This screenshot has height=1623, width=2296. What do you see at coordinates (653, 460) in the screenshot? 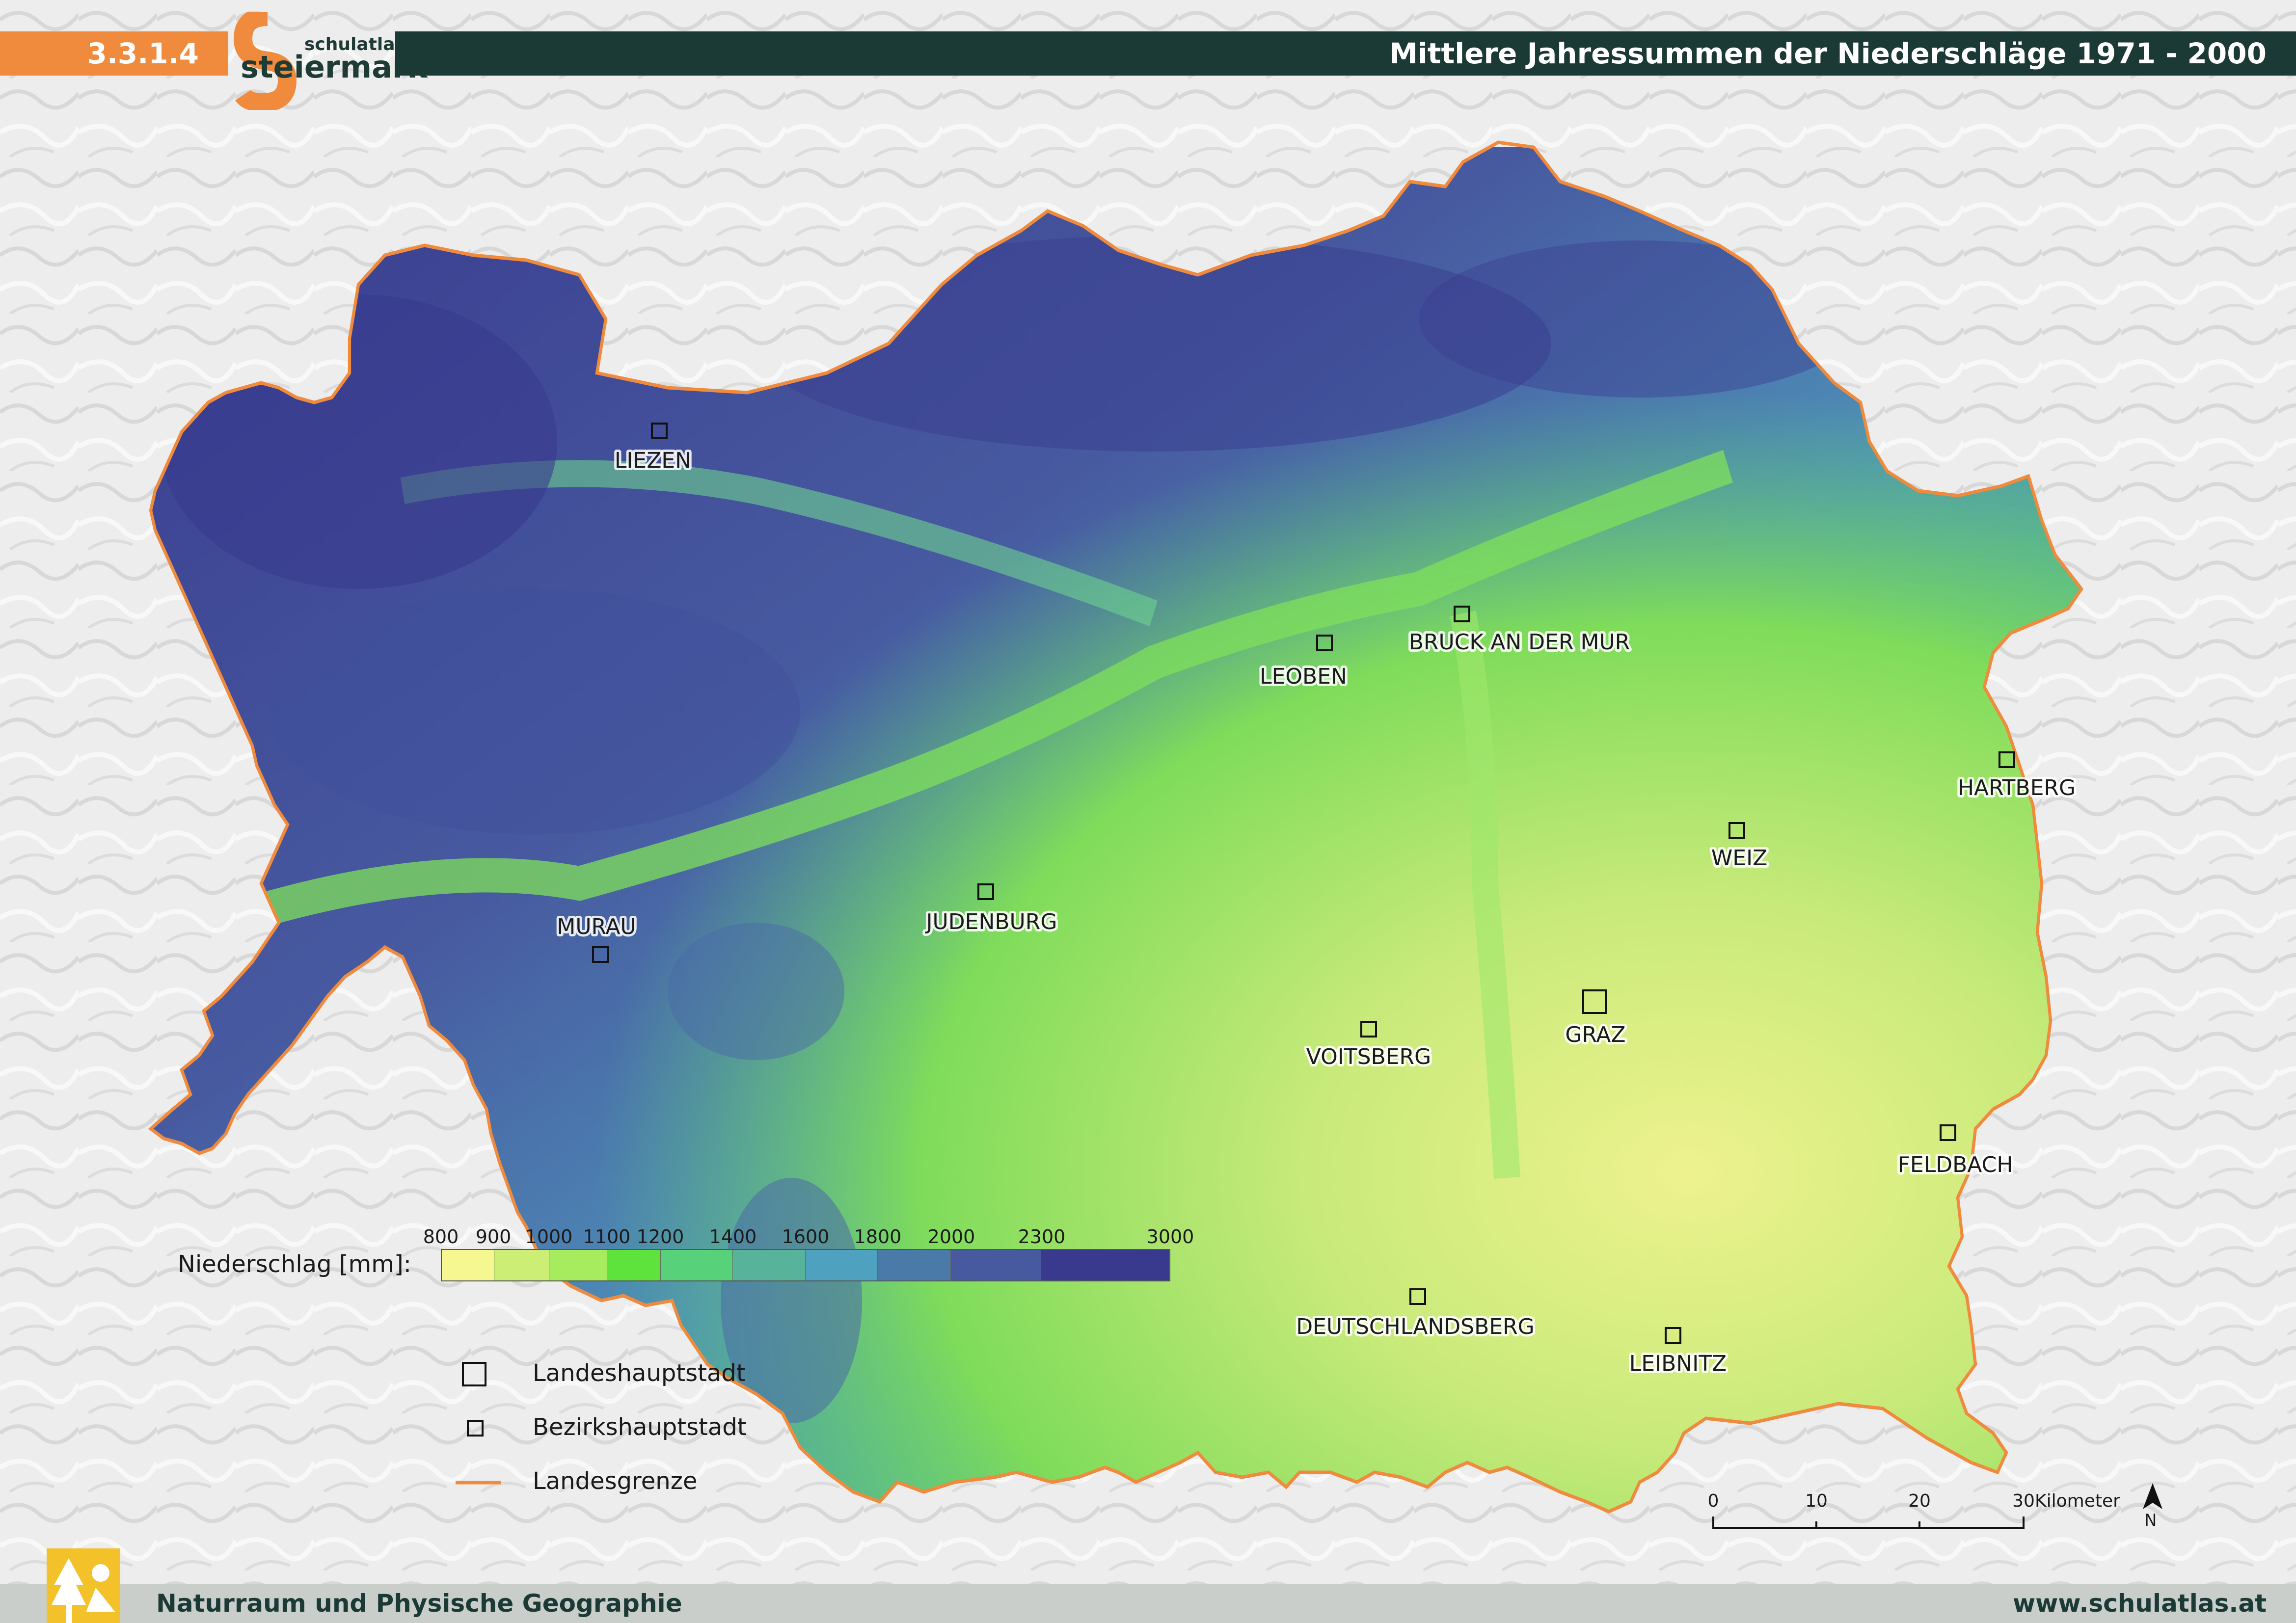
I see `city-label-liezen: LIEZEN` at bounding box center [653, 460].